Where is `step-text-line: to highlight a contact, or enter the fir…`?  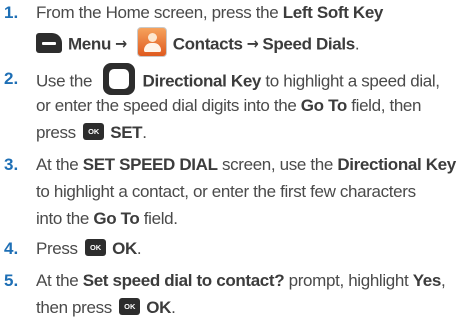 step-text-line: to highlight a contact, or enter the fir… is located at coordinates (226, 191).